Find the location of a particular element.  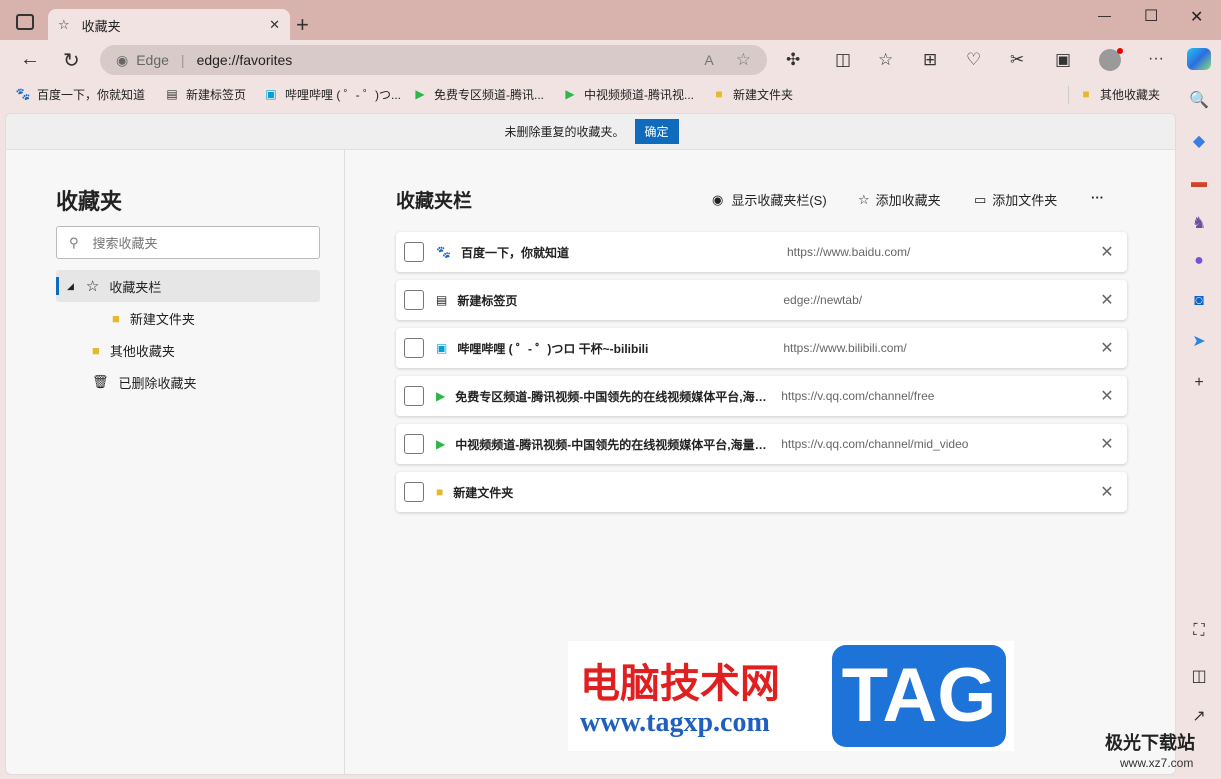

tree-item-favorites-bar: ◢ ☆ 收藏夹栏 is located at coordinates (188, 286).